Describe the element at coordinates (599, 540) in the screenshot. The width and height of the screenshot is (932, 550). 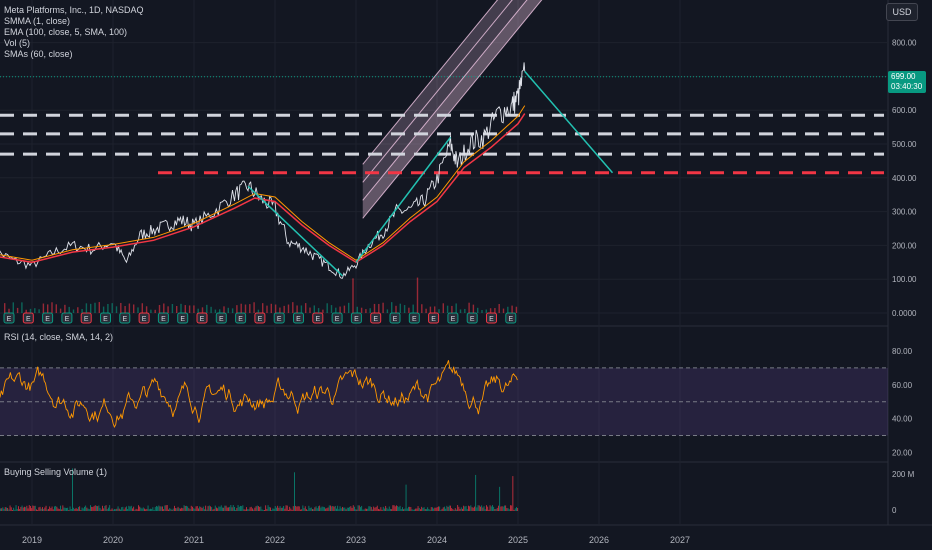
I see `time-tick-label: 2026` at that location.